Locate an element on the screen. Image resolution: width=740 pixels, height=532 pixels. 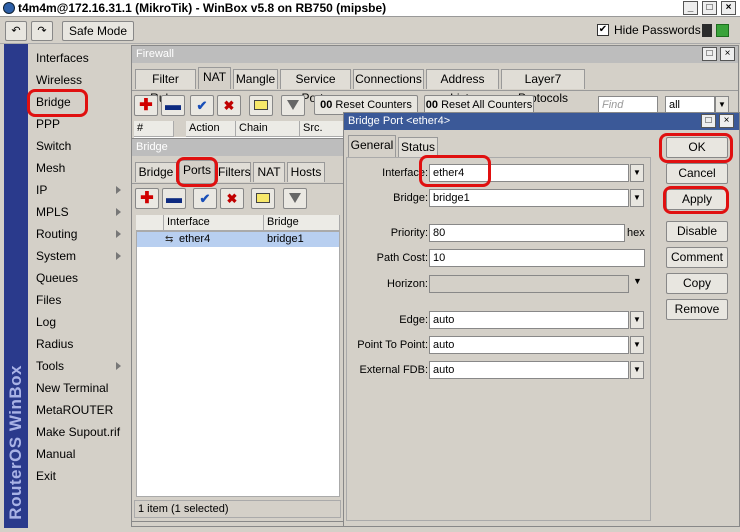
tab-bridge-bridge: Bridge is located at coordinates (156, 172).